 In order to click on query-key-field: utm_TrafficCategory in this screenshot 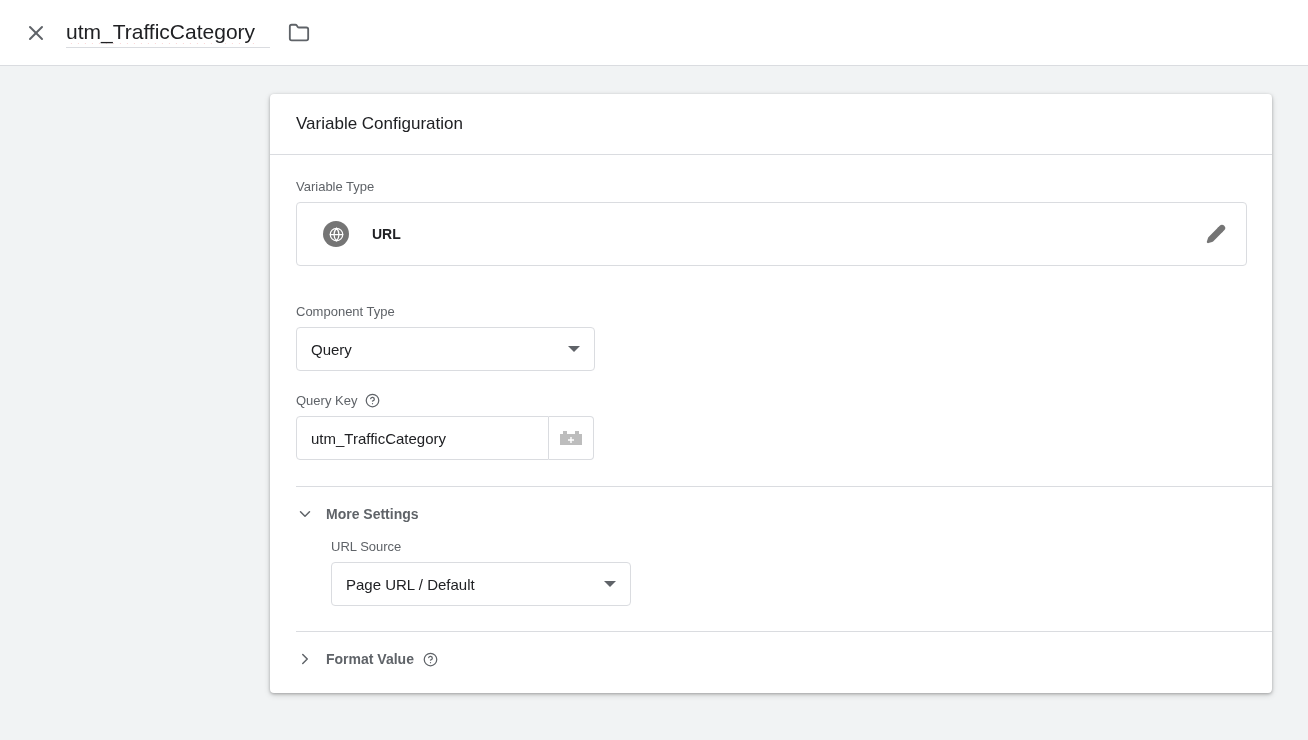, I will do `click(422, 438)`.